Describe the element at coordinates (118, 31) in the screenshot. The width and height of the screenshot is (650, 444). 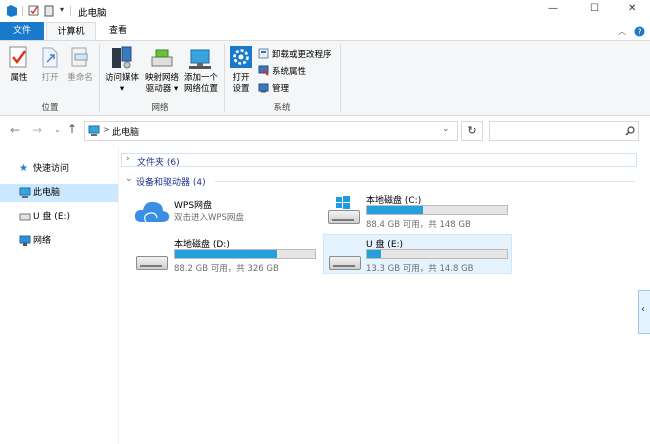
I see `tab-view: 查看` at that location.